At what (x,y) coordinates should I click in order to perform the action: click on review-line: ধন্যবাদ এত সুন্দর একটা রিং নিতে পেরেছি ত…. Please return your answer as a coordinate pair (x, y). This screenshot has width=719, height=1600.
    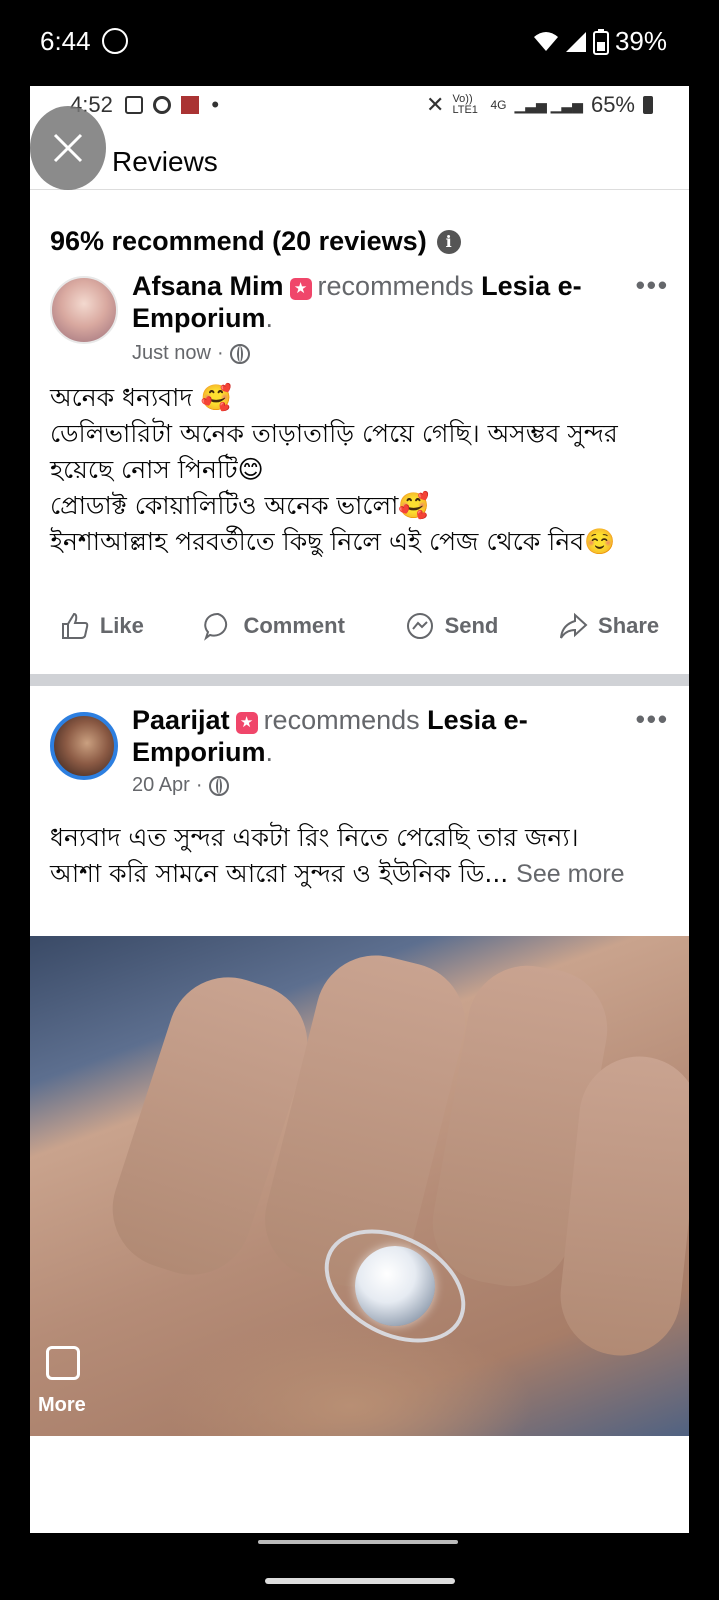
    Looking at the image, I should click on (314, 837).